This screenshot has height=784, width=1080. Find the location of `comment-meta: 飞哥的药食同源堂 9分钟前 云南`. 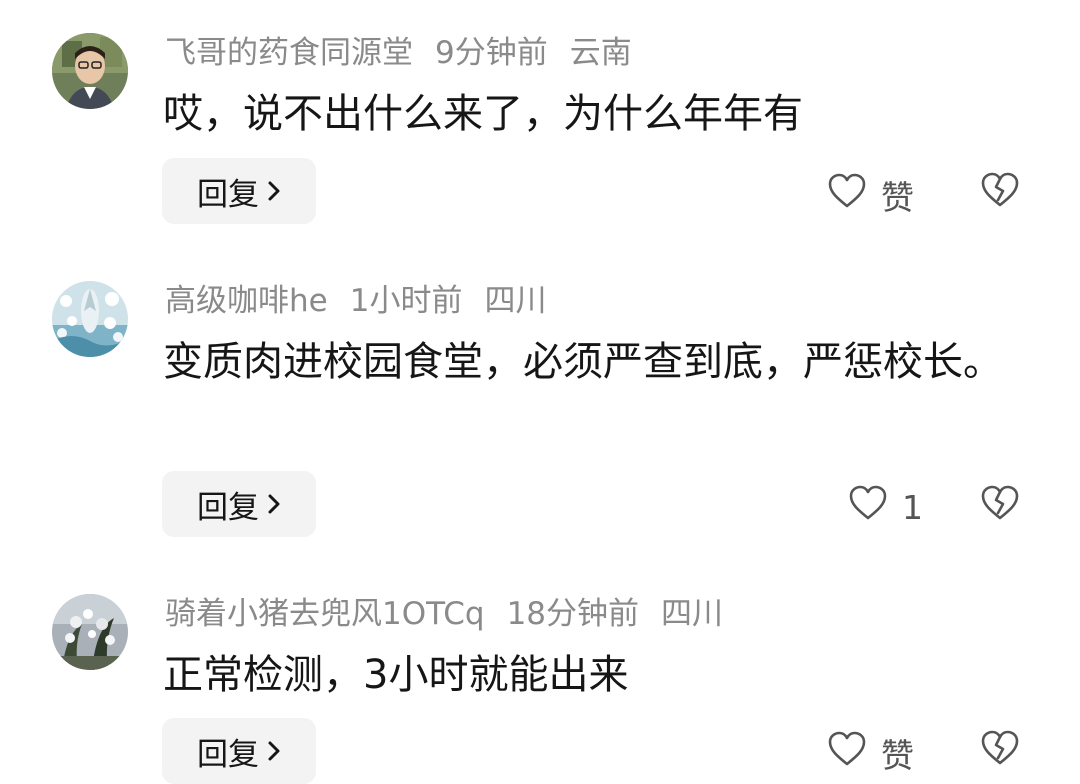

comment-meta: 飞哥的药食同源堂 9分钟前 云南 is located at coordinates (409, 53).